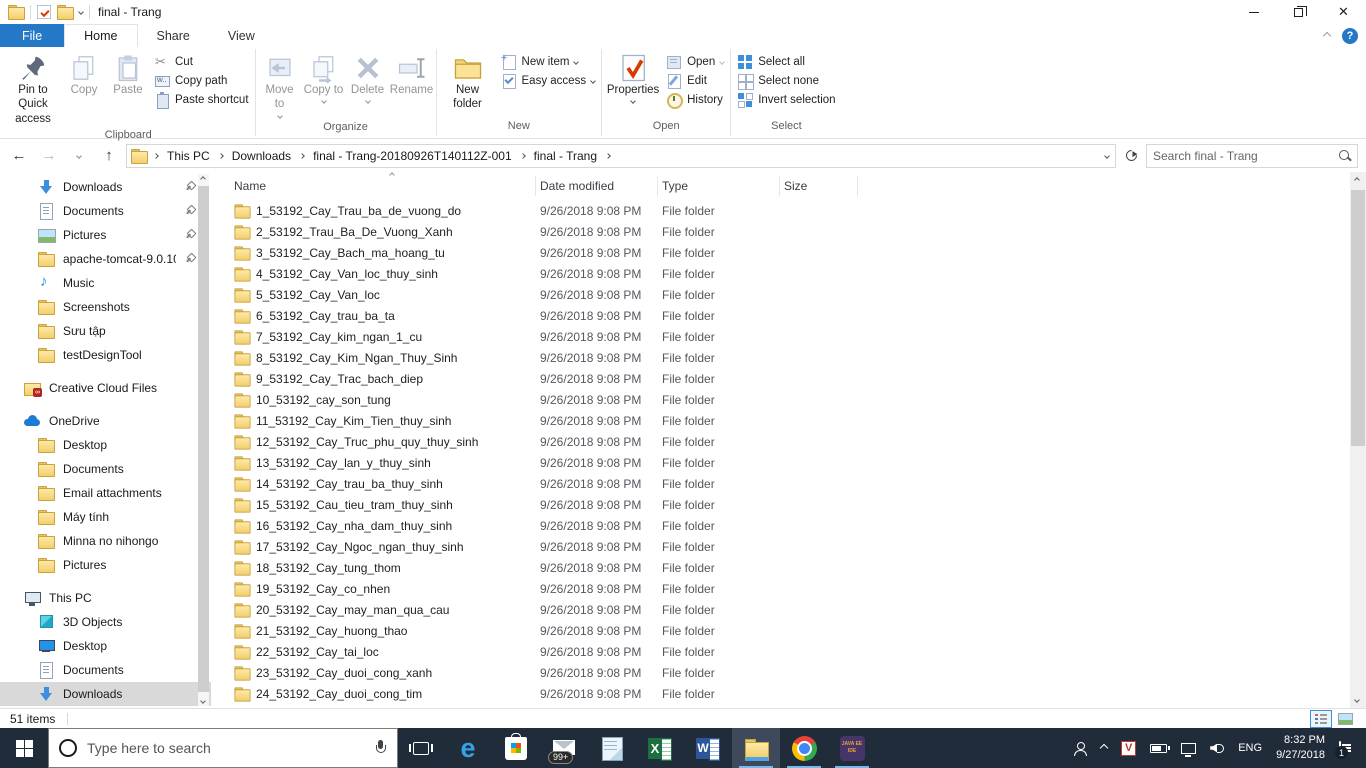  Describe the element at coordinates (241, 35) in the screenshot. I see `tab-view: View` at that location.